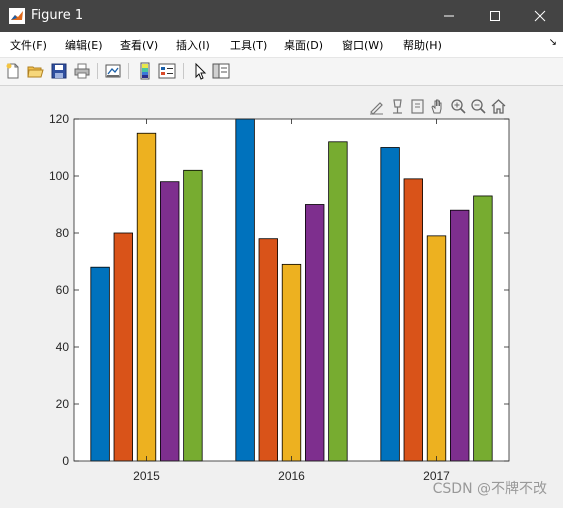 Image resolution: width=563 pixels, height=508 pixels. I want to click on menu-window: 窗口(W), so click(362, 45).